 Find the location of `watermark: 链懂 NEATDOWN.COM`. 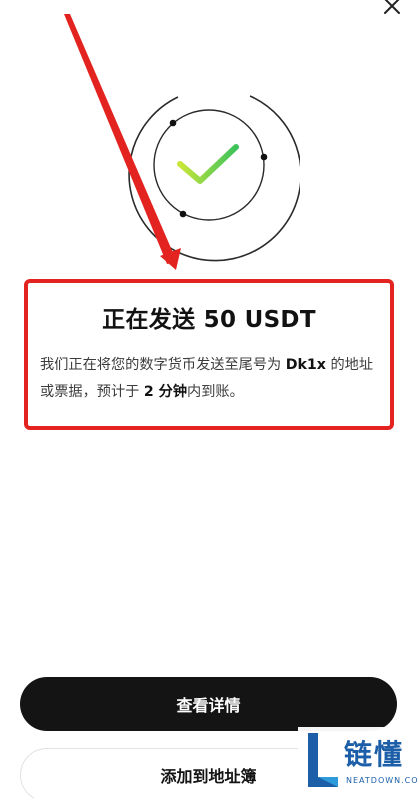

watermark: 链懂 NEATDOWN.COM is located at coordinates (358, 762).